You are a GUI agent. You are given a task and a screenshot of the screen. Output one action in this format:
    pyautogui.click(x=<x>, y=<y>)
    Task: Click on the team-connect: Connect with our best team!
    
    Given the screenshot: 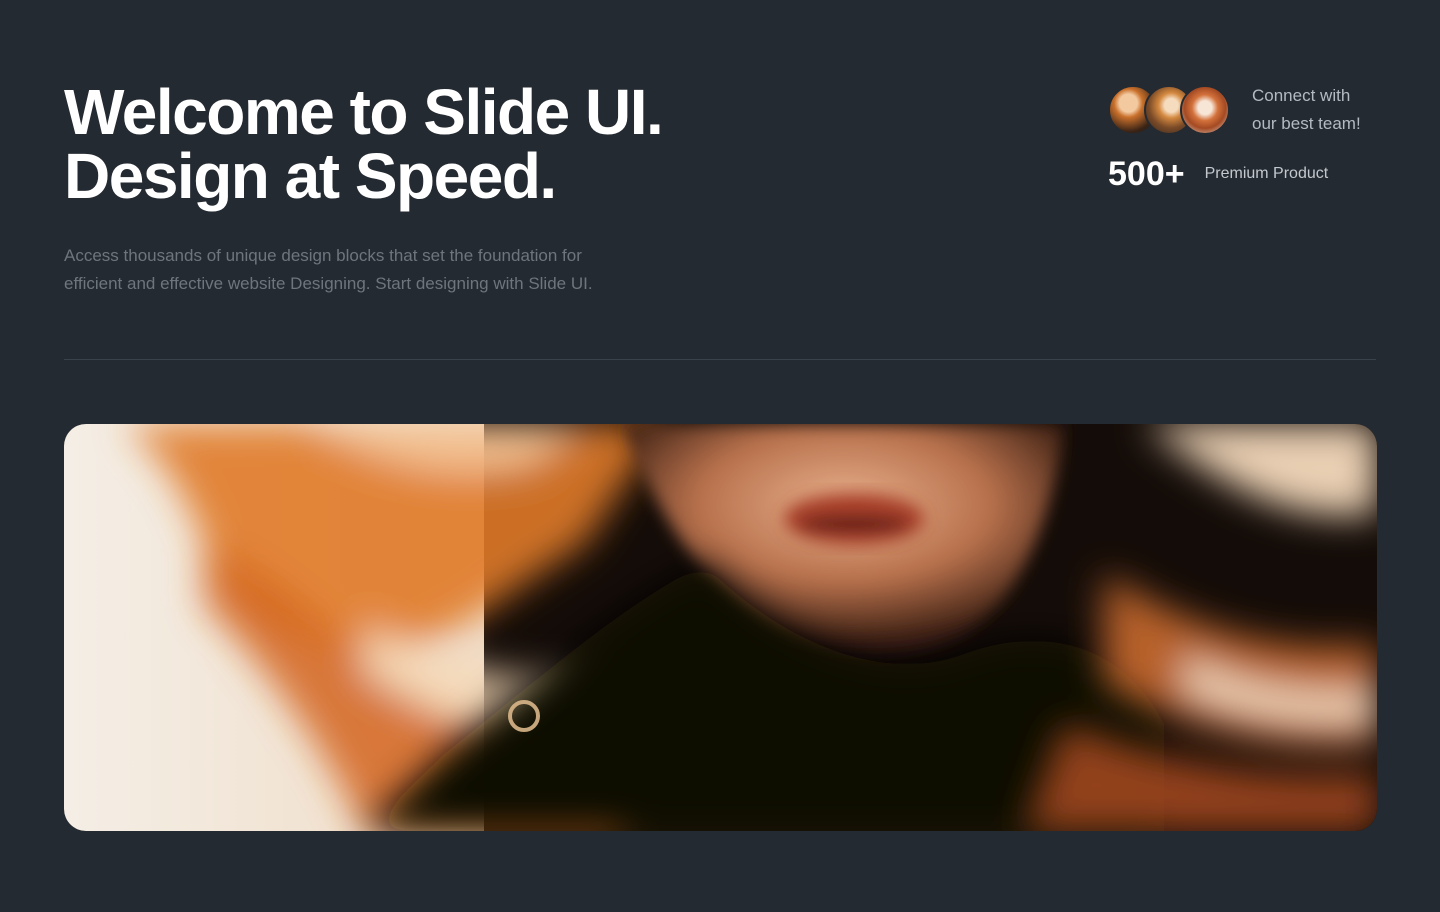 What is the action you would take?
    pyautogui.click(x=1234, y=110)
    